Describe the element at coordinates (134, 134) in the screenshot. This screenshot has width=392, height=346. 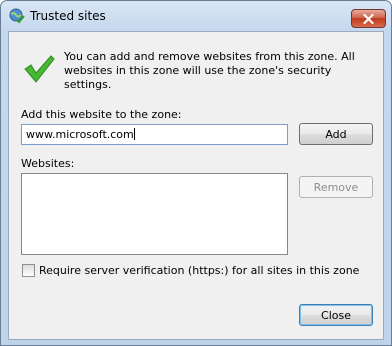
I see `text-caret` at that location.